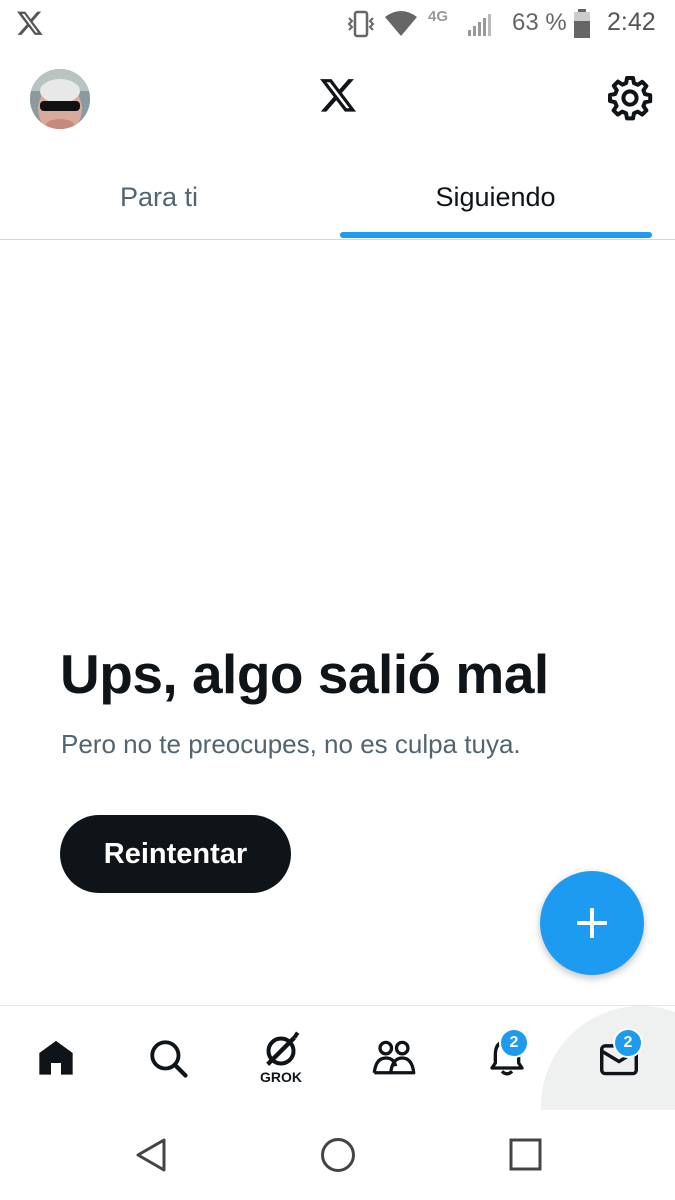  I want to click on avatar, so click(60, 99).